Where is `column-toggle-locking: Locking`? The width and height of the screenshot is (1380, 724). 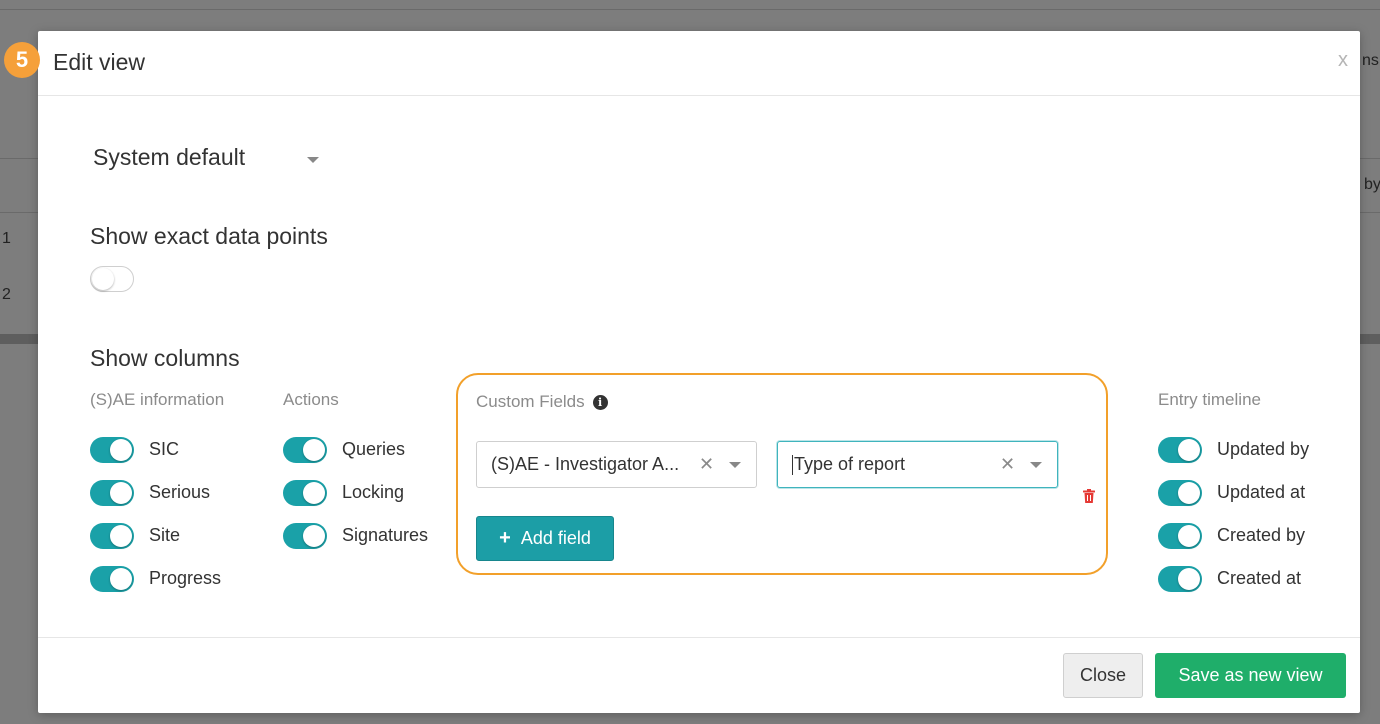 column-toggle-locking: Locking is located at coordinates (355, 492).